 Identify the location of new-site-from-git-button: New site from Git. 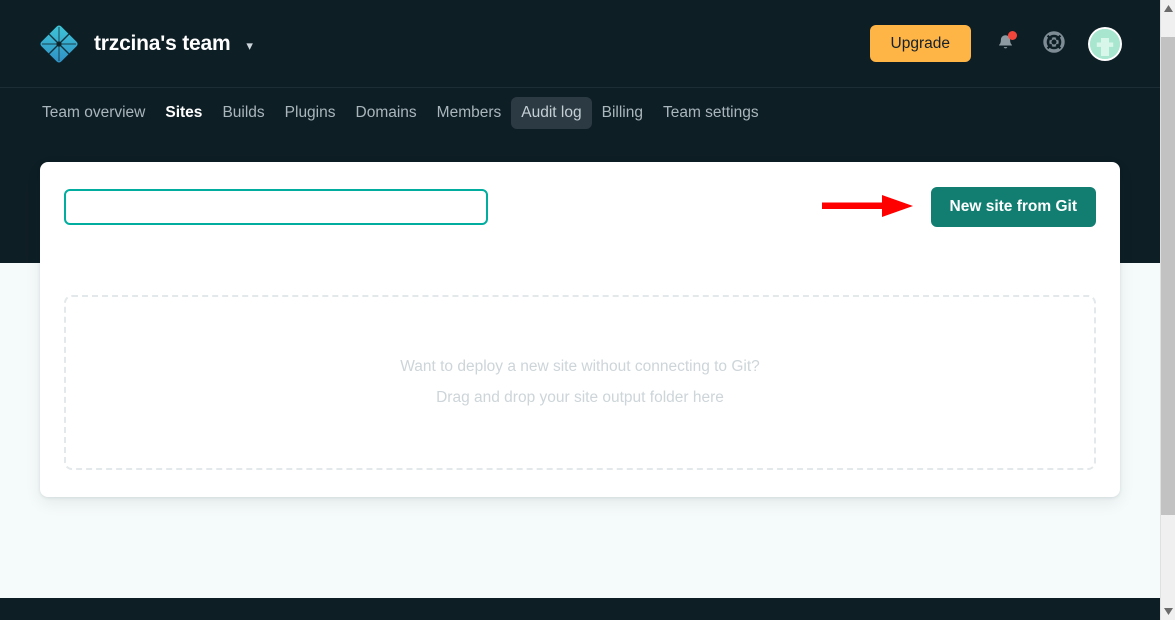
(1013, 207).